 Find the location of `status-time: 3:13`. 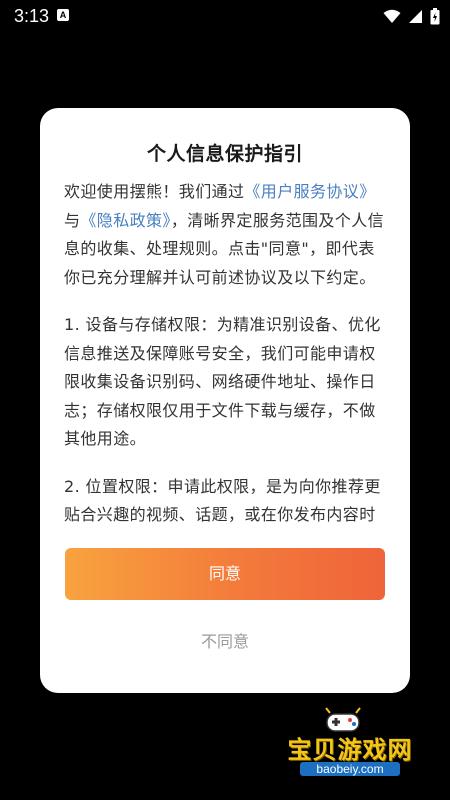

status-time: 3:13 is located at coordinates (32, 16).